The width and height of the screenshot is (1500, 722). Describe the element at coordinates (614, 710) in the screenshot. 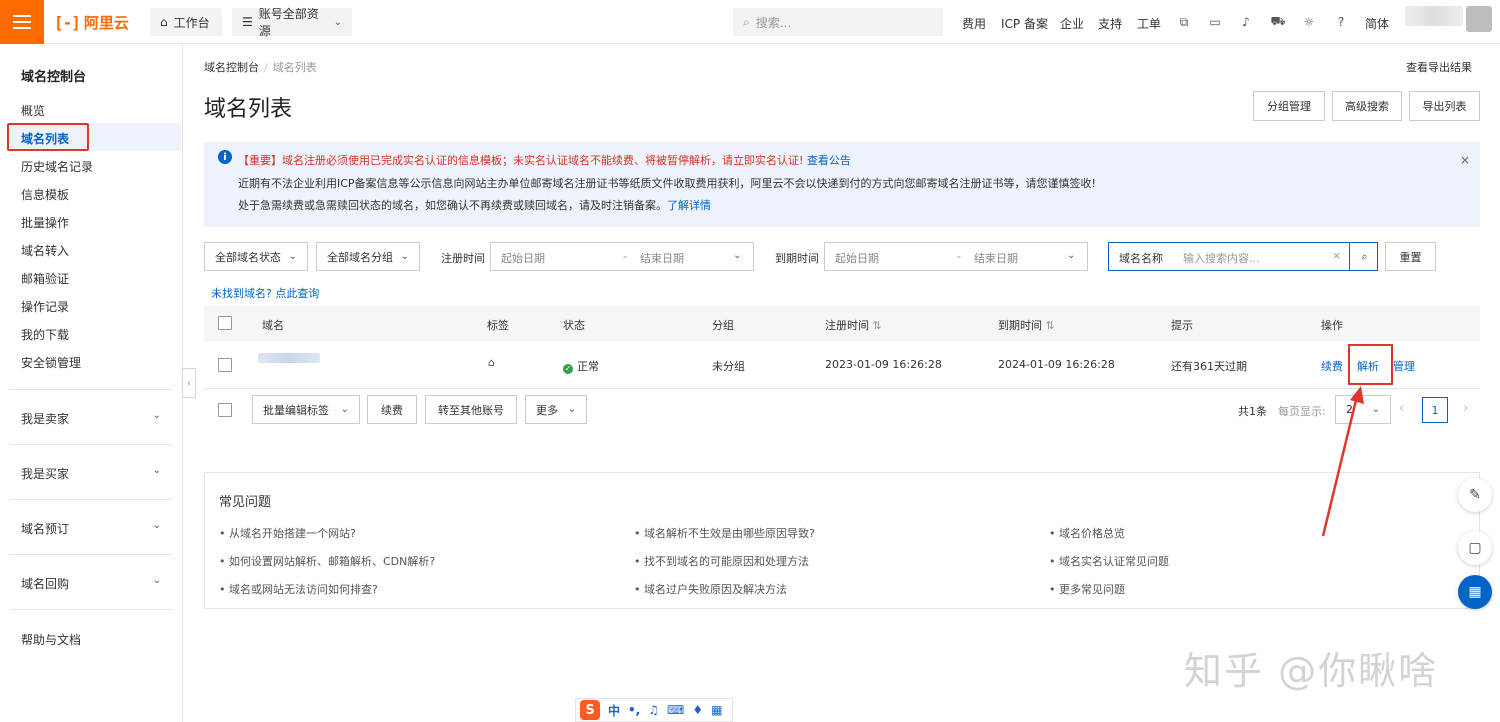

I see `ime-mode-chinese: 中` at that location.